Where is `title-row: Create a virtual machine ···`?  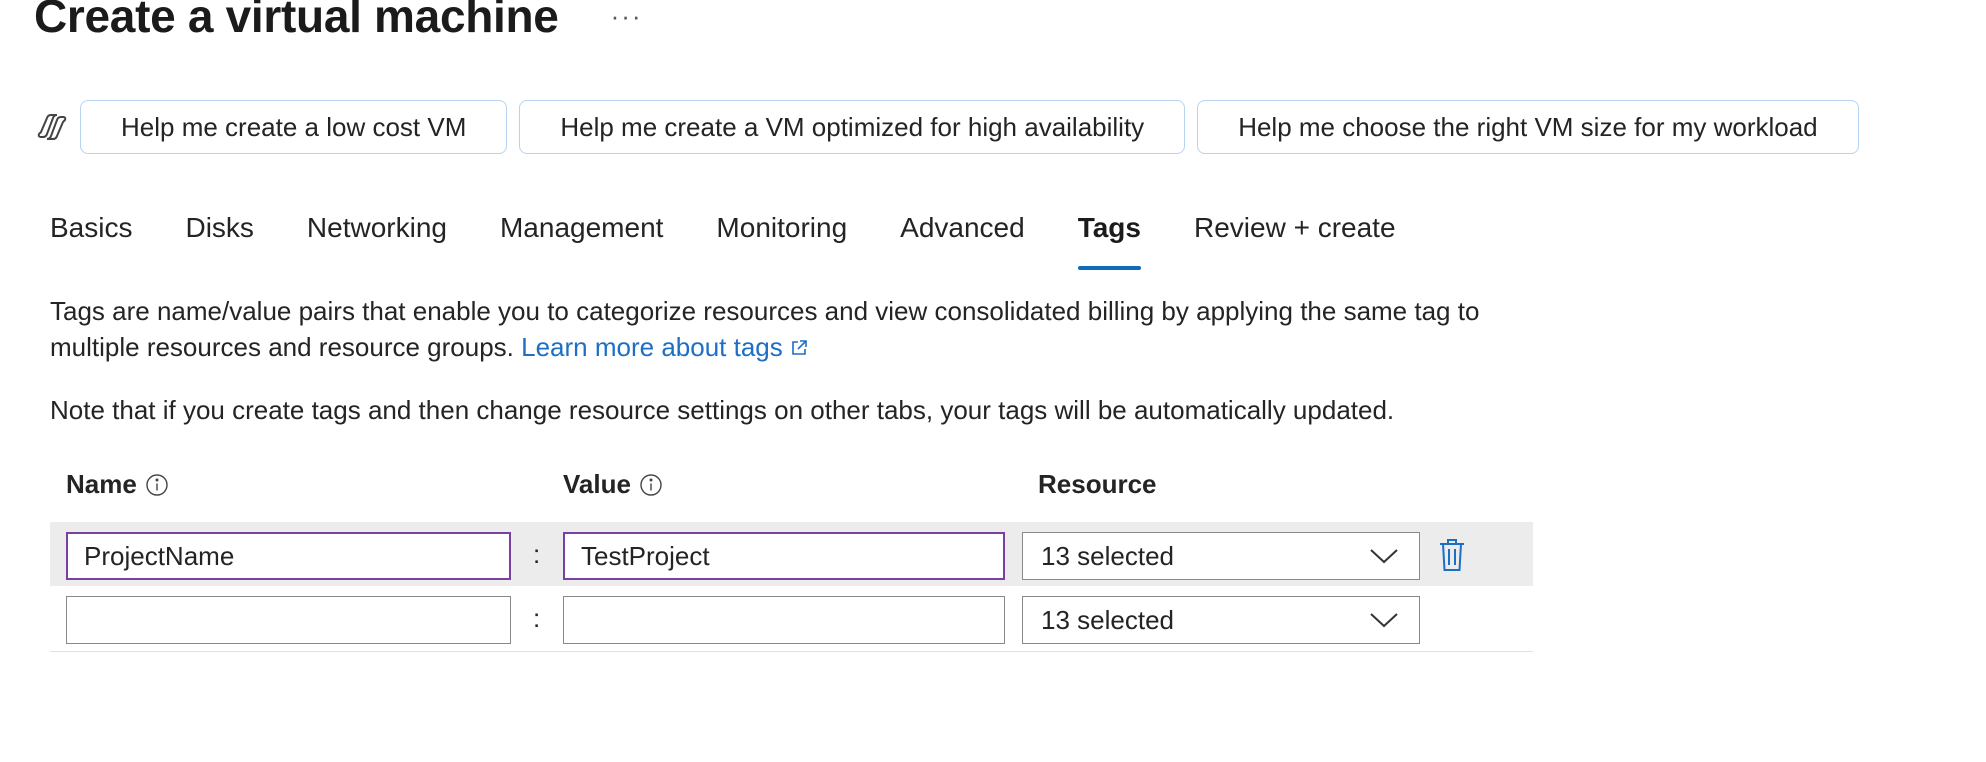
title-row: Create a virtual machine ··· is located at coordinates (338, 23).